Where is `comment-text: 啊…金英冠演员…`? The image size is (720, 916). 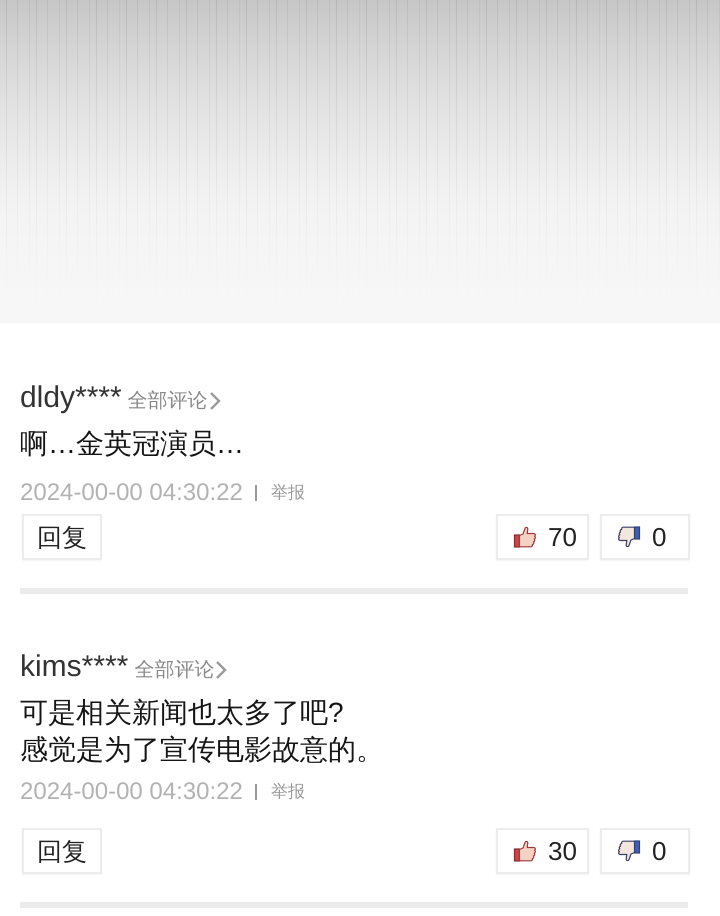 comment-text: 啊…金英冠演员… is located at coordinates (132, 444).